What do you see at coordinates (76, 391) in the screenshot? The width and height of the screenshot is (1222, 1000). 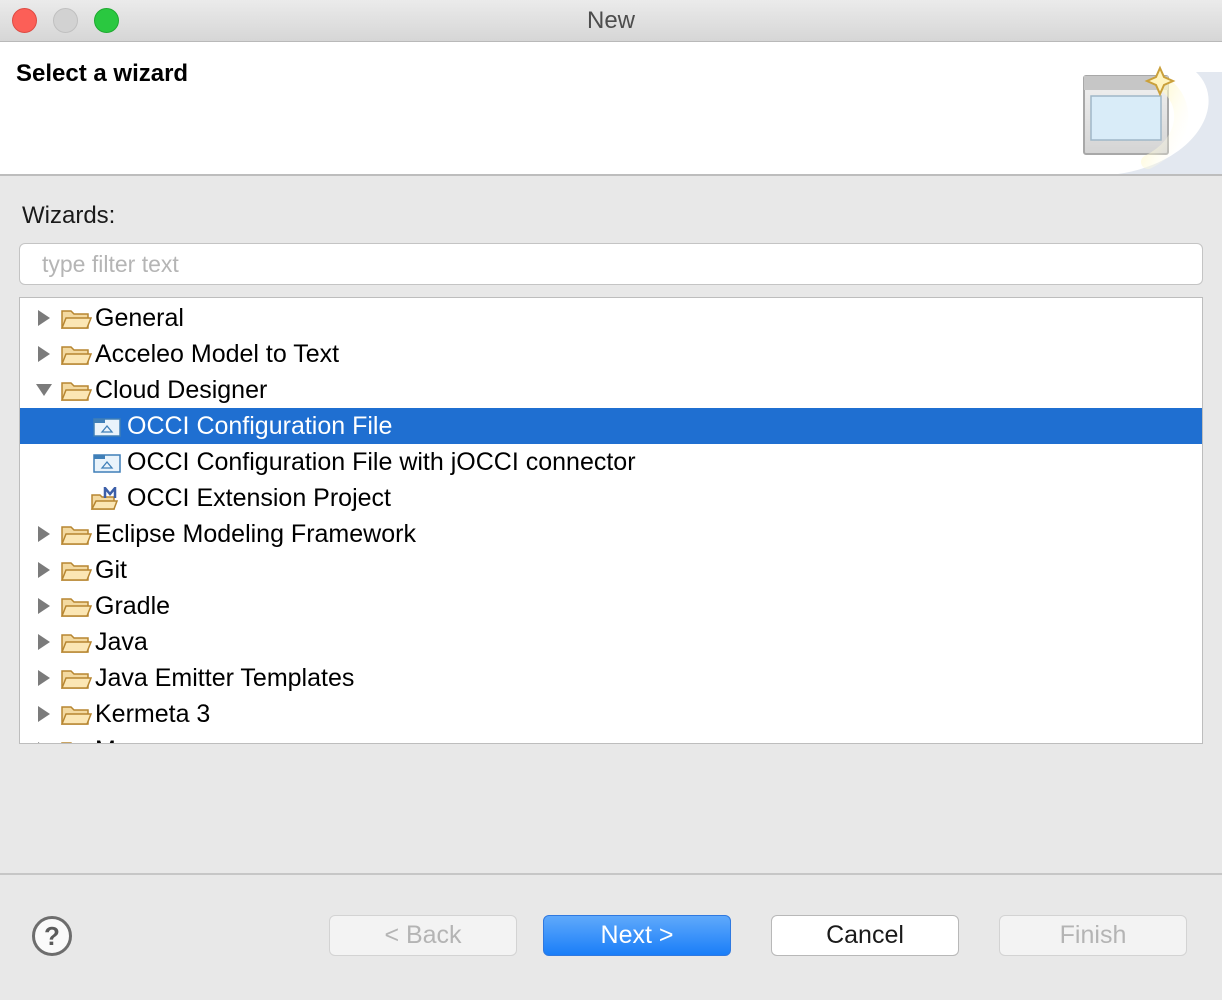 I see `open-folder-icon` at bounding box center [76, 391].